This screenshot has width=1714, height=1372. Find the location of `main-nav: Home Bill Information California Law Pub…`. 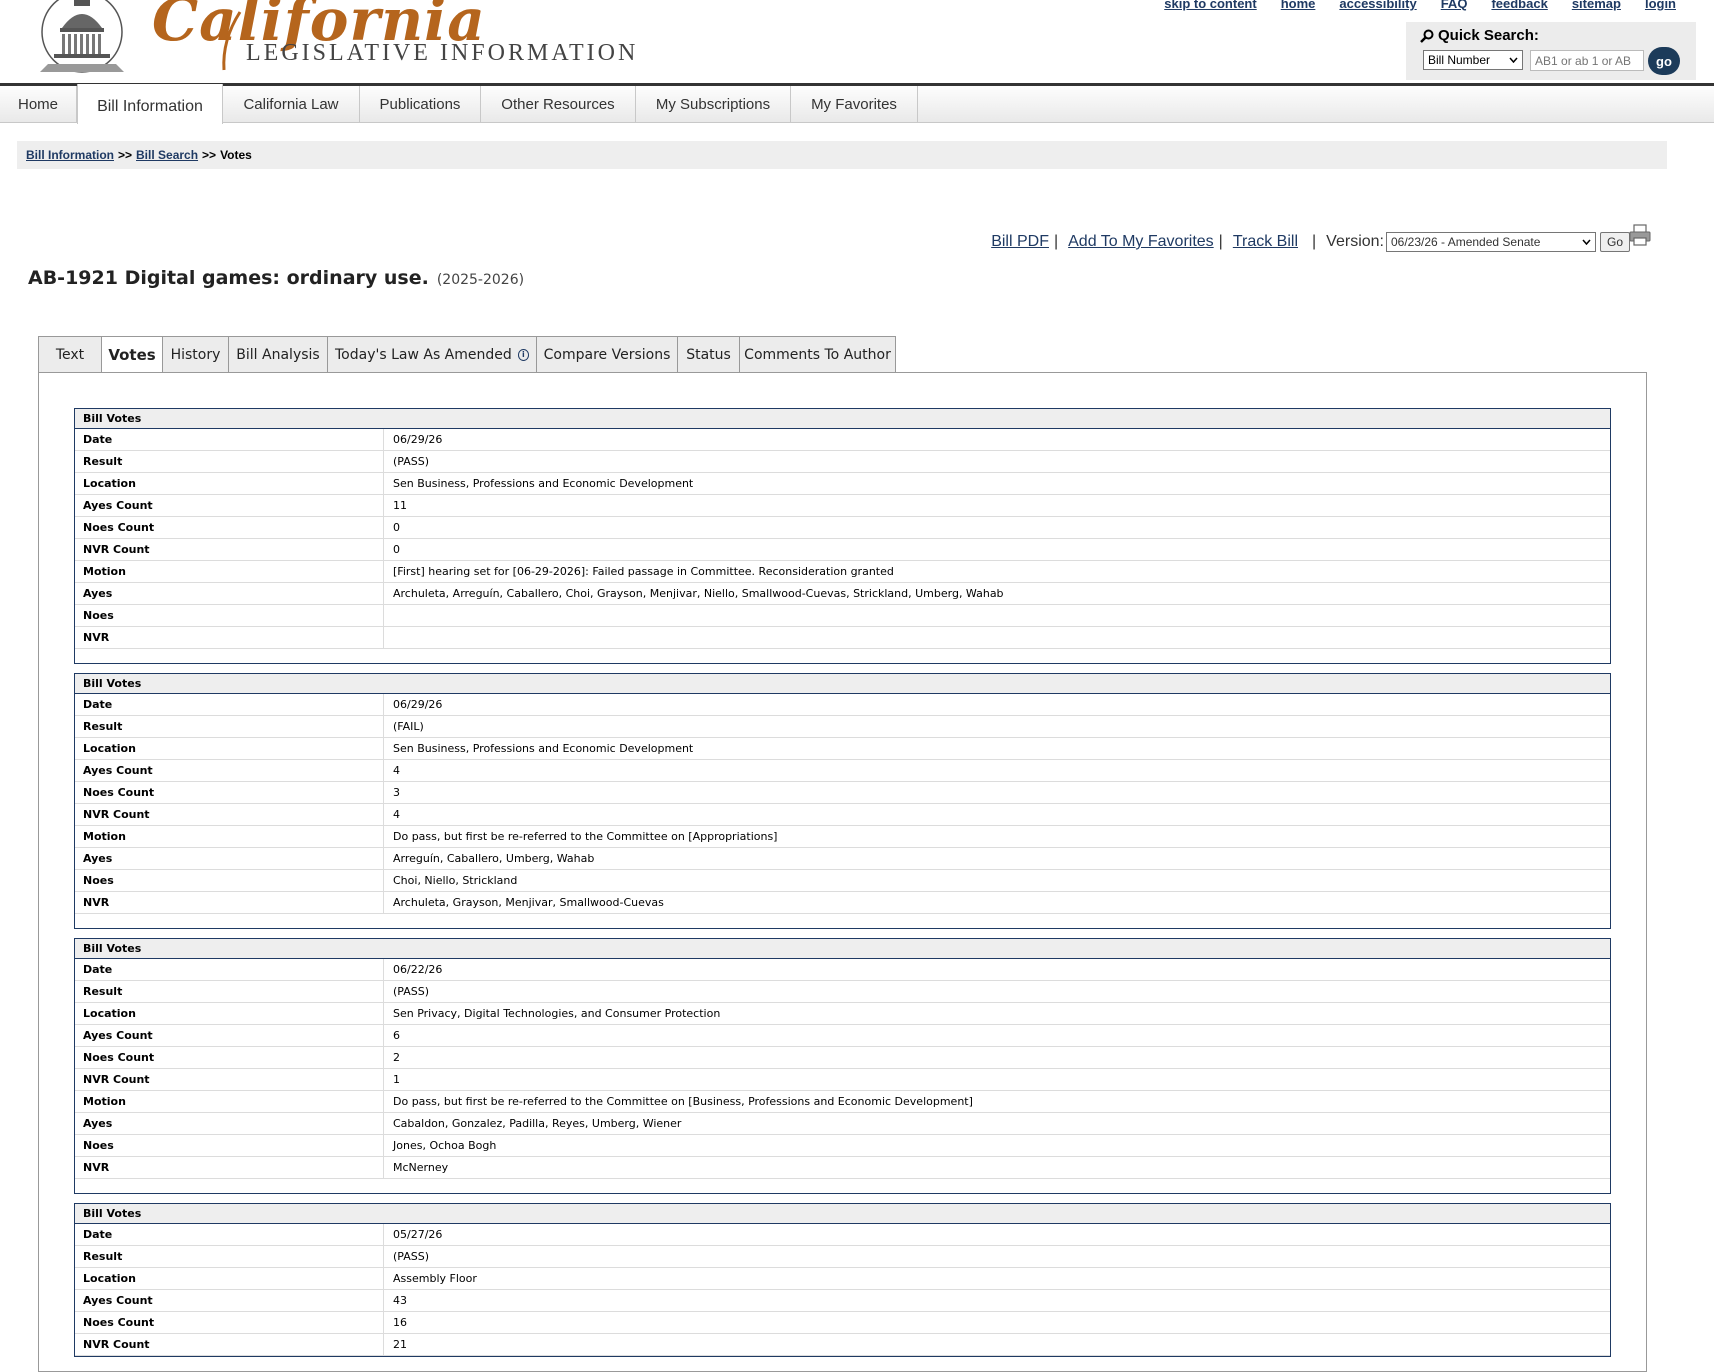

main-nav: Home Bill Information California Law Pub… is located at coordinates (857, 104).